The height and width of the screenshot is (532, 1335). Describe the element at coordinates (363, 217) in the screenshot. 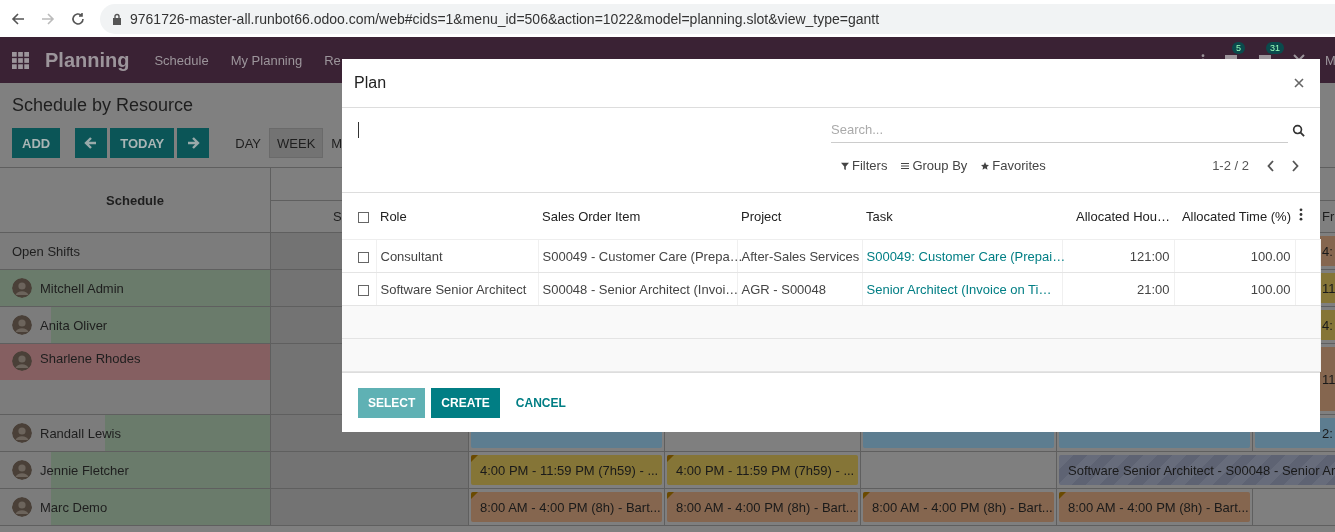

I see `select-all-checkbox` at that location.